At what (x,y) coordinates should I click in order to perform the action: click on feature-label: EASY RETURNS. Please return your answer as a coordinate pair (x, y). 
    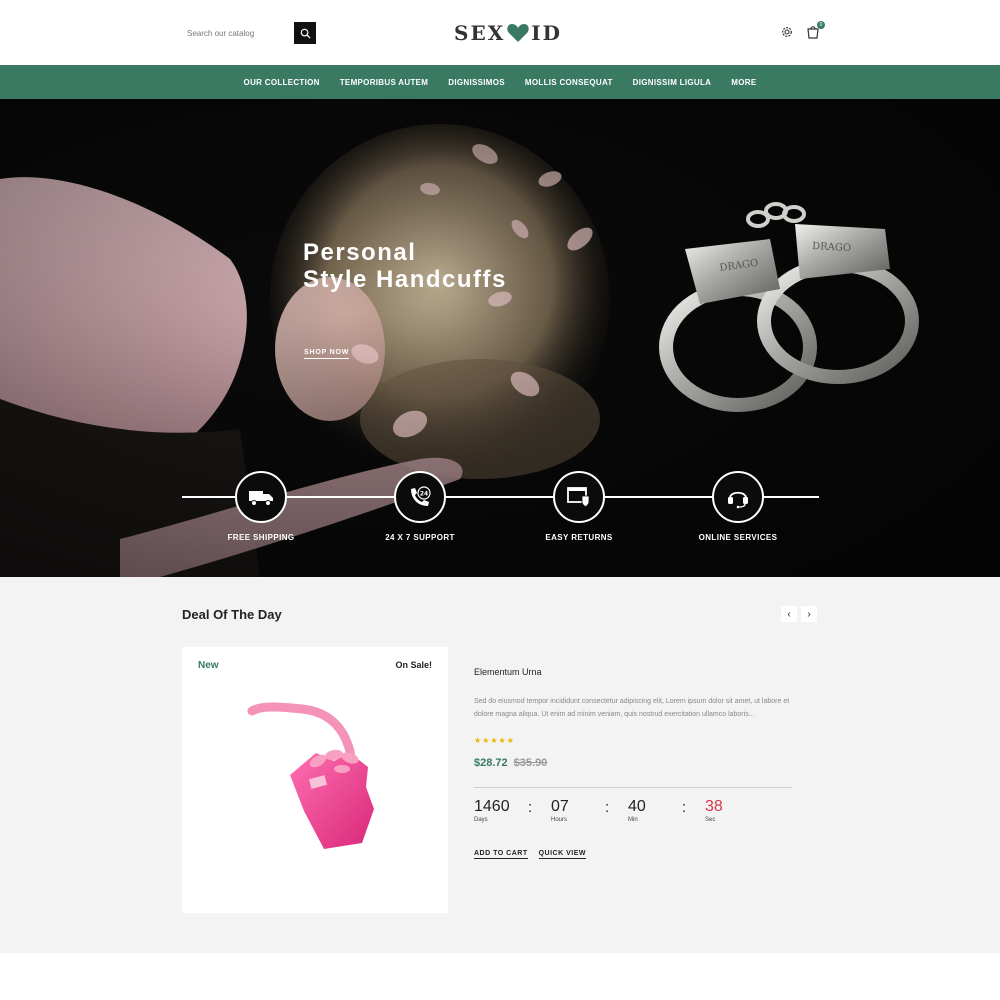
    Looking at the image, I should click on (579, 537).